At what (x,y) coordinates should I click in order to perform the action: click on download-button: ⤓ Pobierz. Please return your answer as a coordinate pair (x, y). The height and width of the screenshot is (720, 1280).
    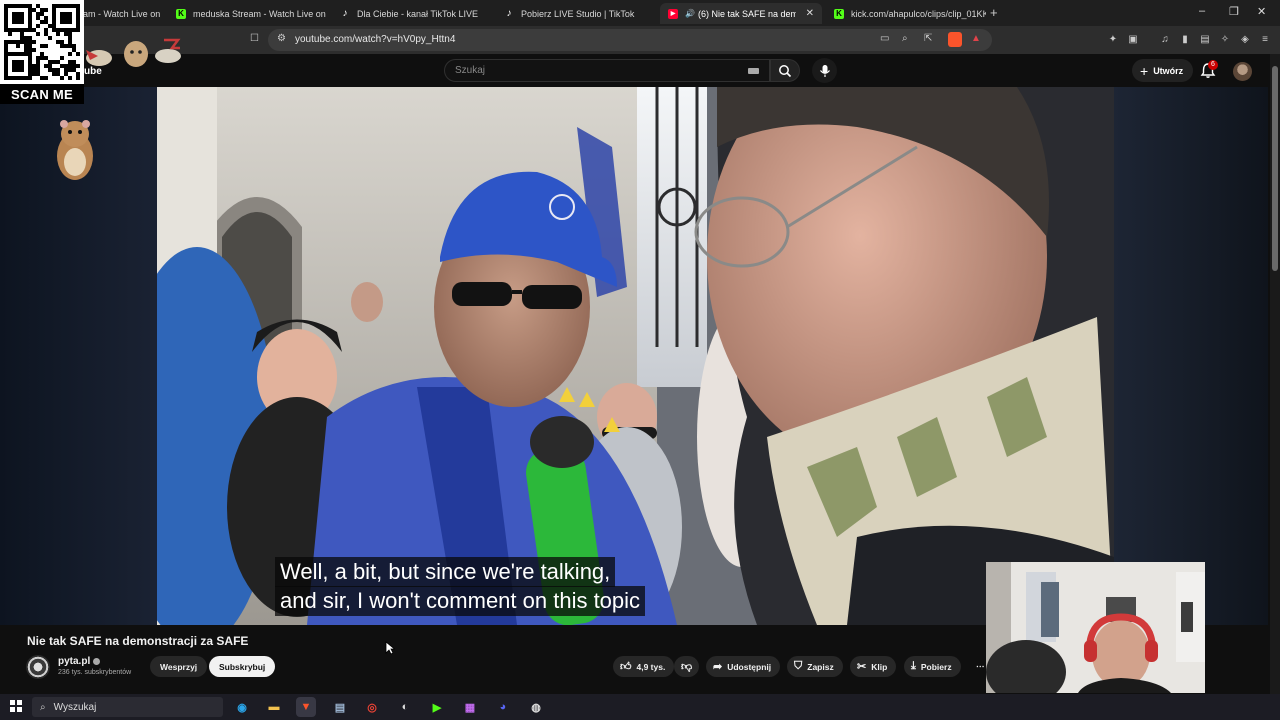
    Looking at the image, I should click on (932, 666).